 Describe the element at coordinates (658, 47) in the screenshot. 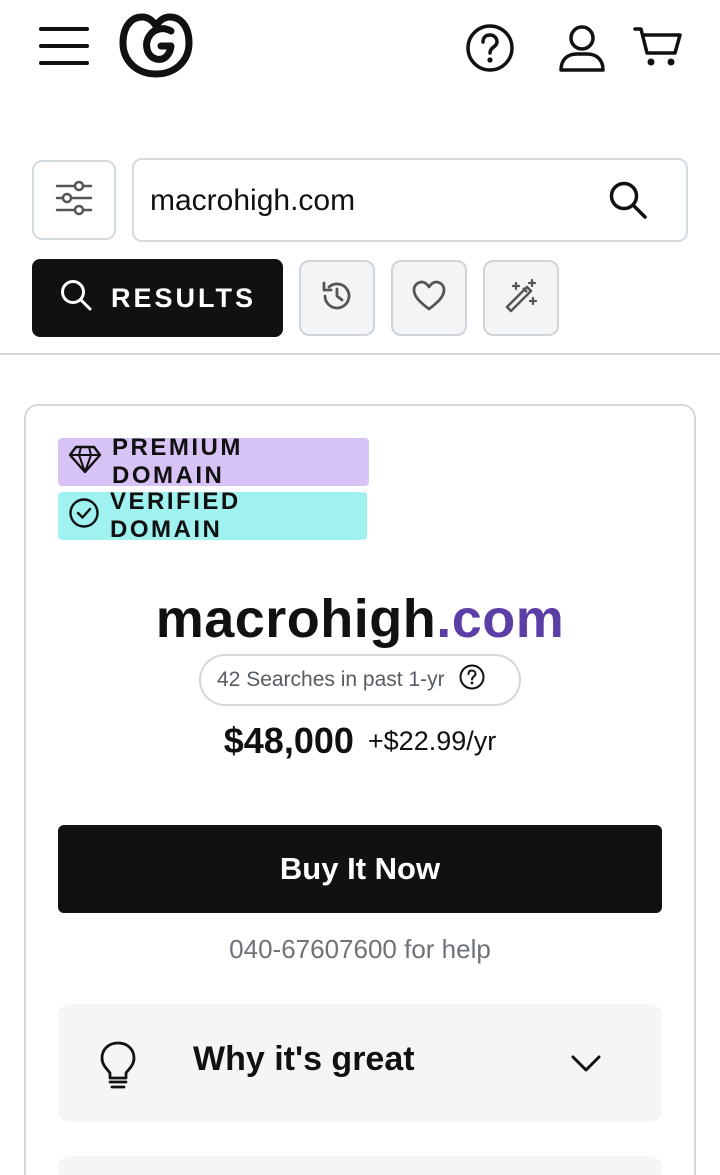

I see `cart-icon` at that location.